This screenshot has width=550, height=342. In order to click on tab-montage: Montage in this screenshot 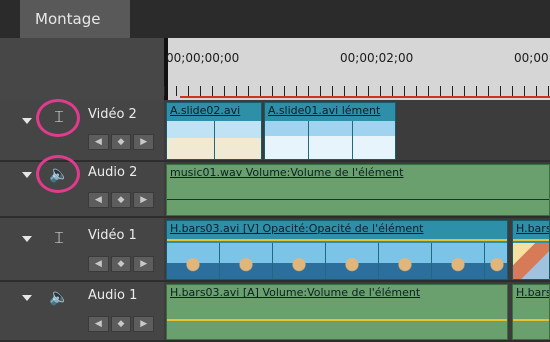, I will do `click(75, 19)`.